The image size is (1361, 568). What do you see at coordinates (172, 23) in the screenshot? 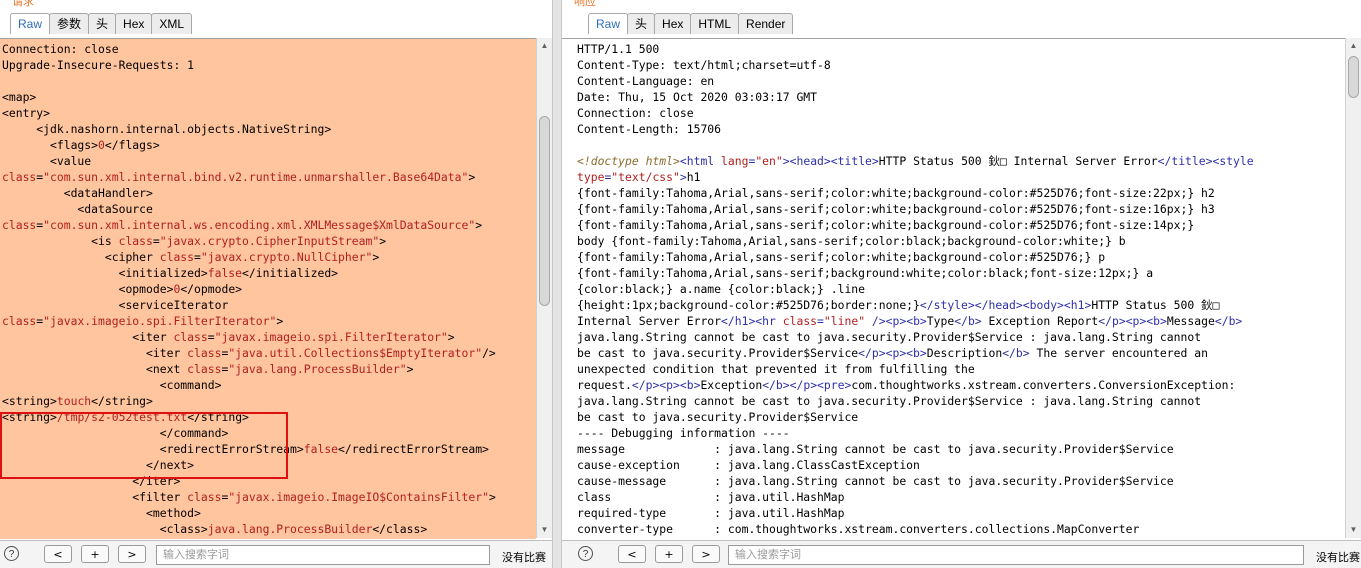
I see `request-tab-xml: XML` at bounding box center [172, 23].